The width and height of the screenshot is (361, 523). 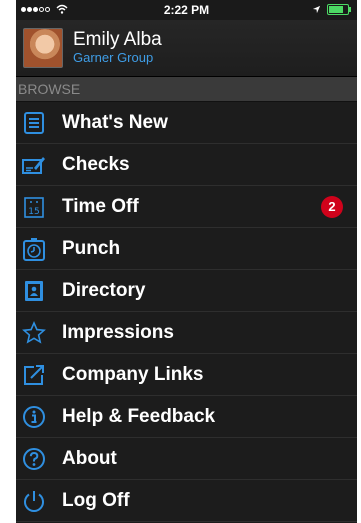 I want to click on info-icon, so click(x=34, y=417).